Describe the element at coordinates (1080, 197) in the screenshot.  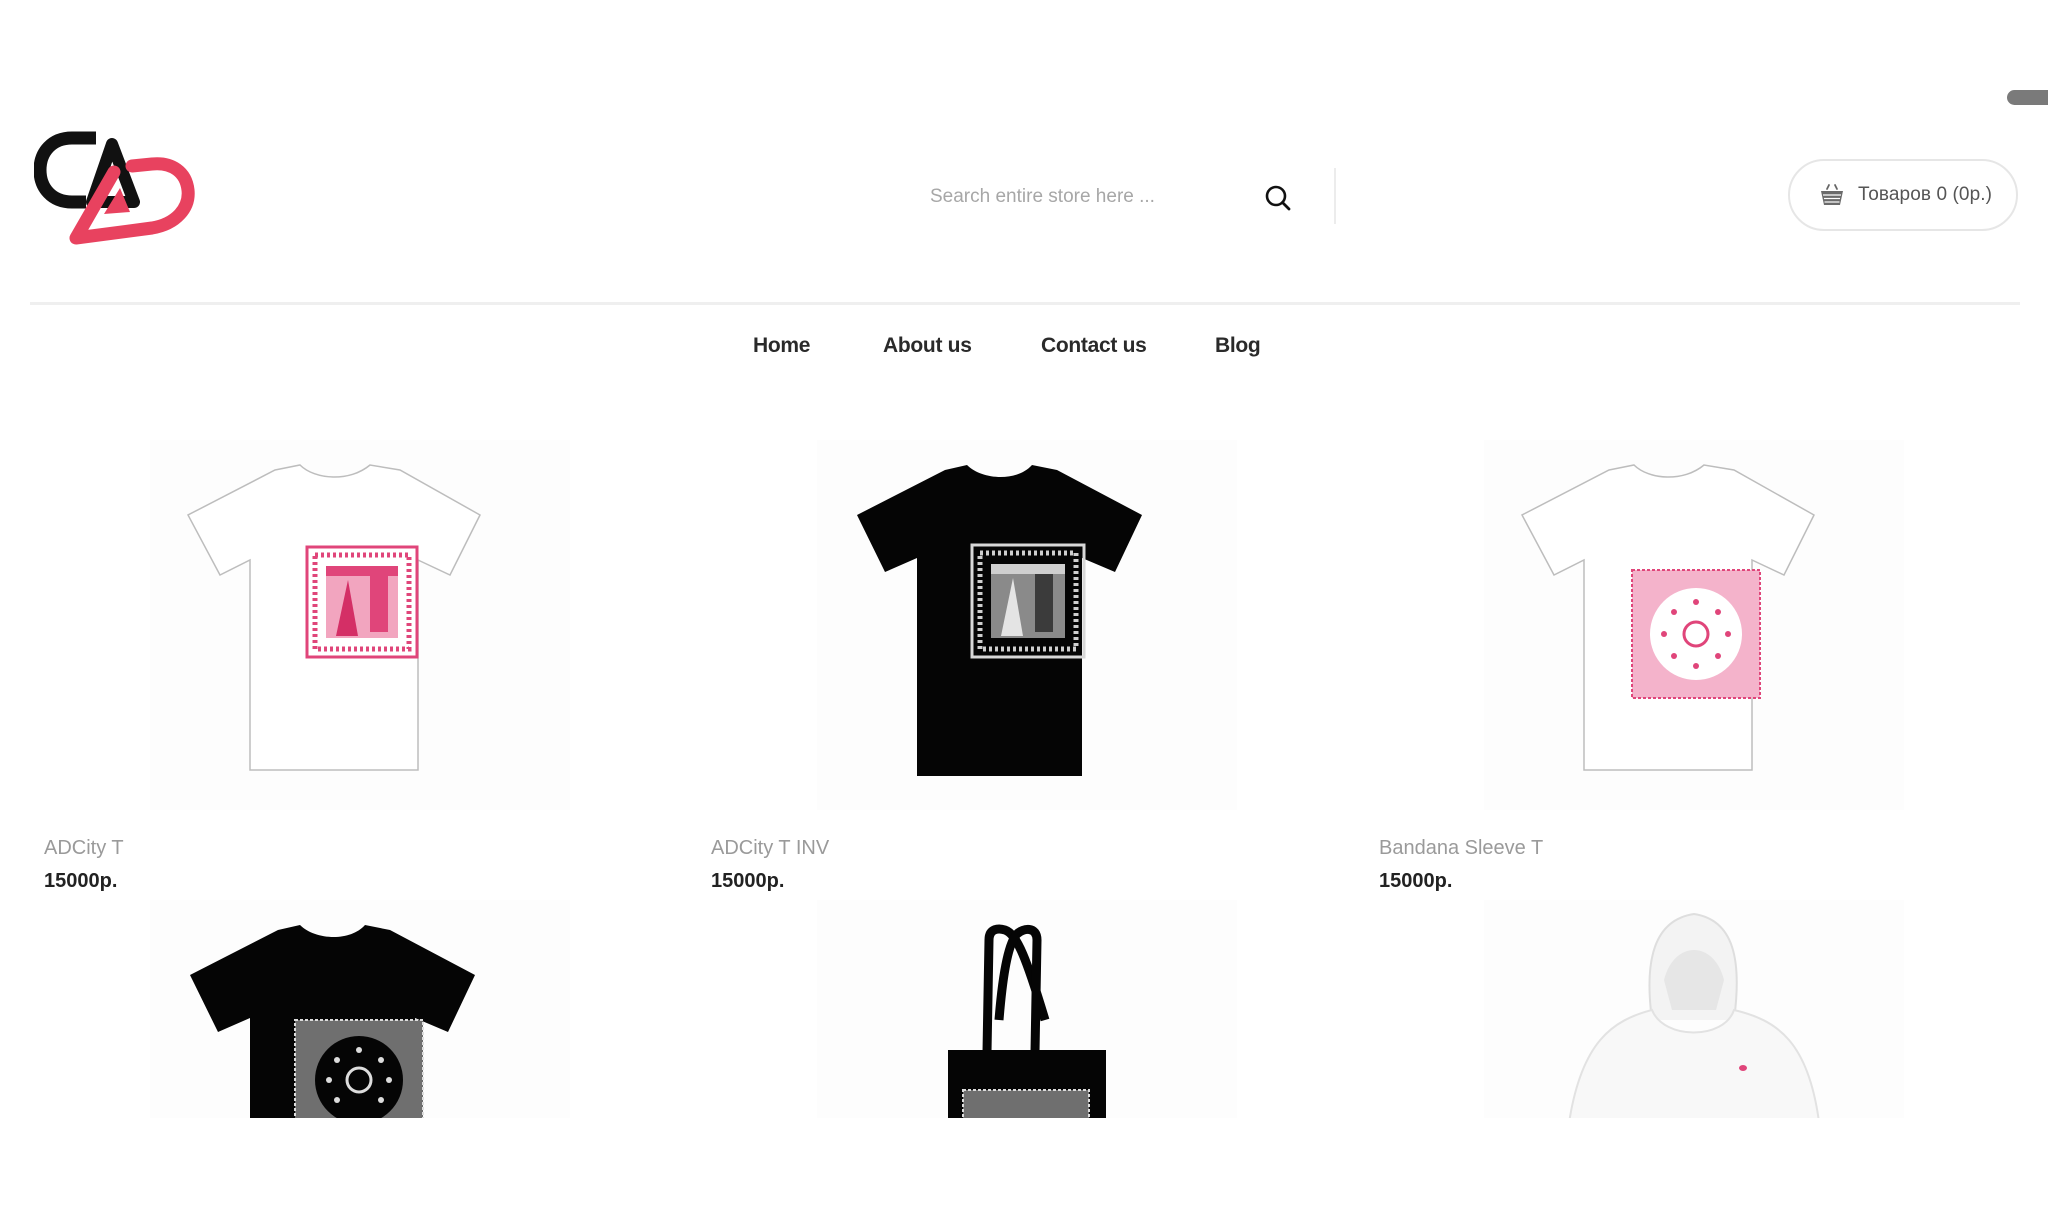
I see `search-input` at that location.